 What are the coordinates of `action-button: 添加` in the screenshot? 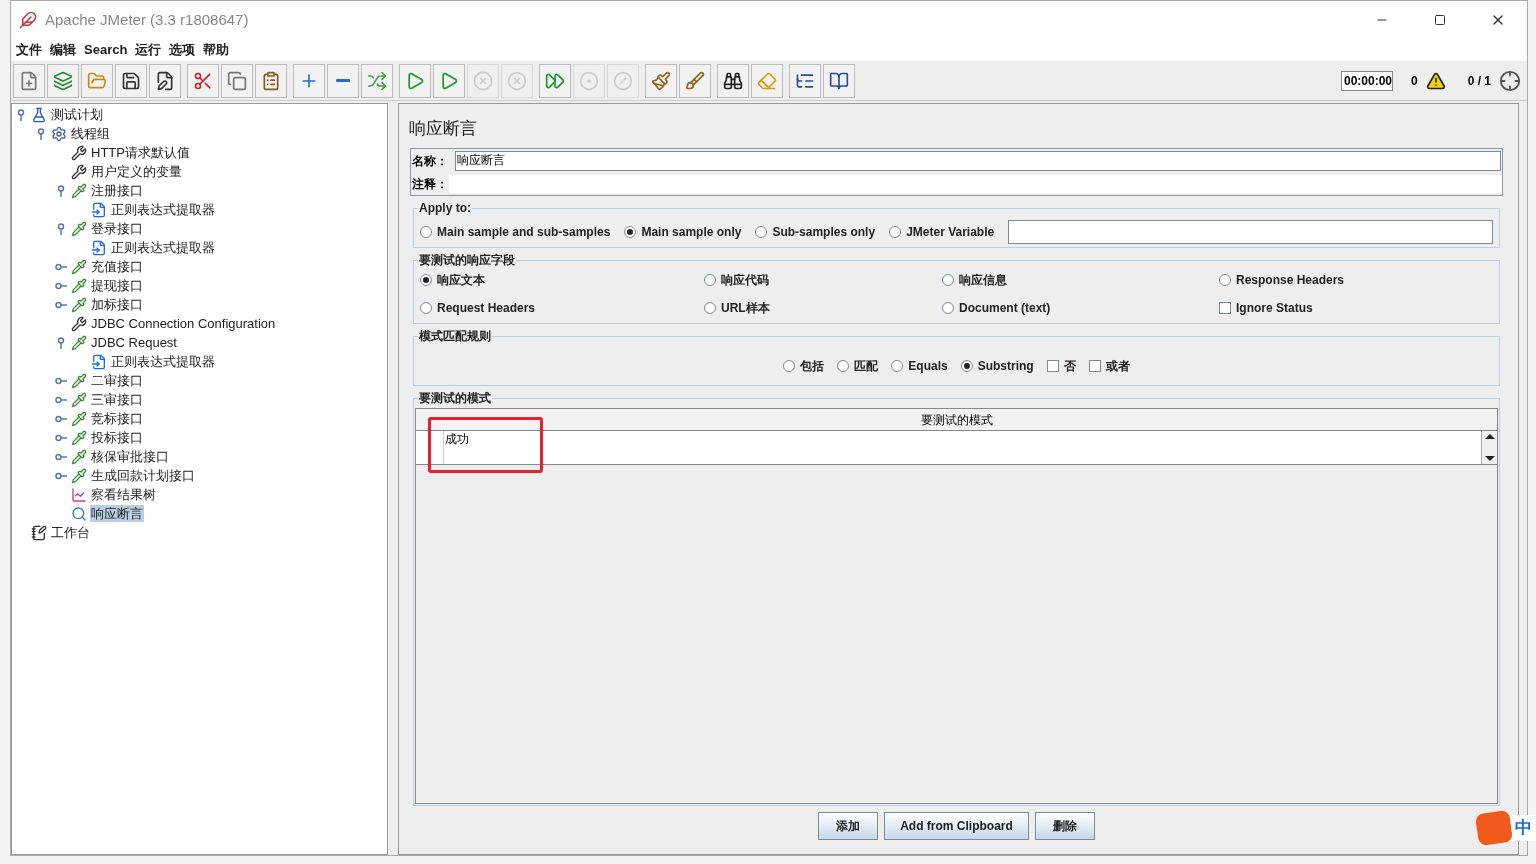 It's located at (848, 826).